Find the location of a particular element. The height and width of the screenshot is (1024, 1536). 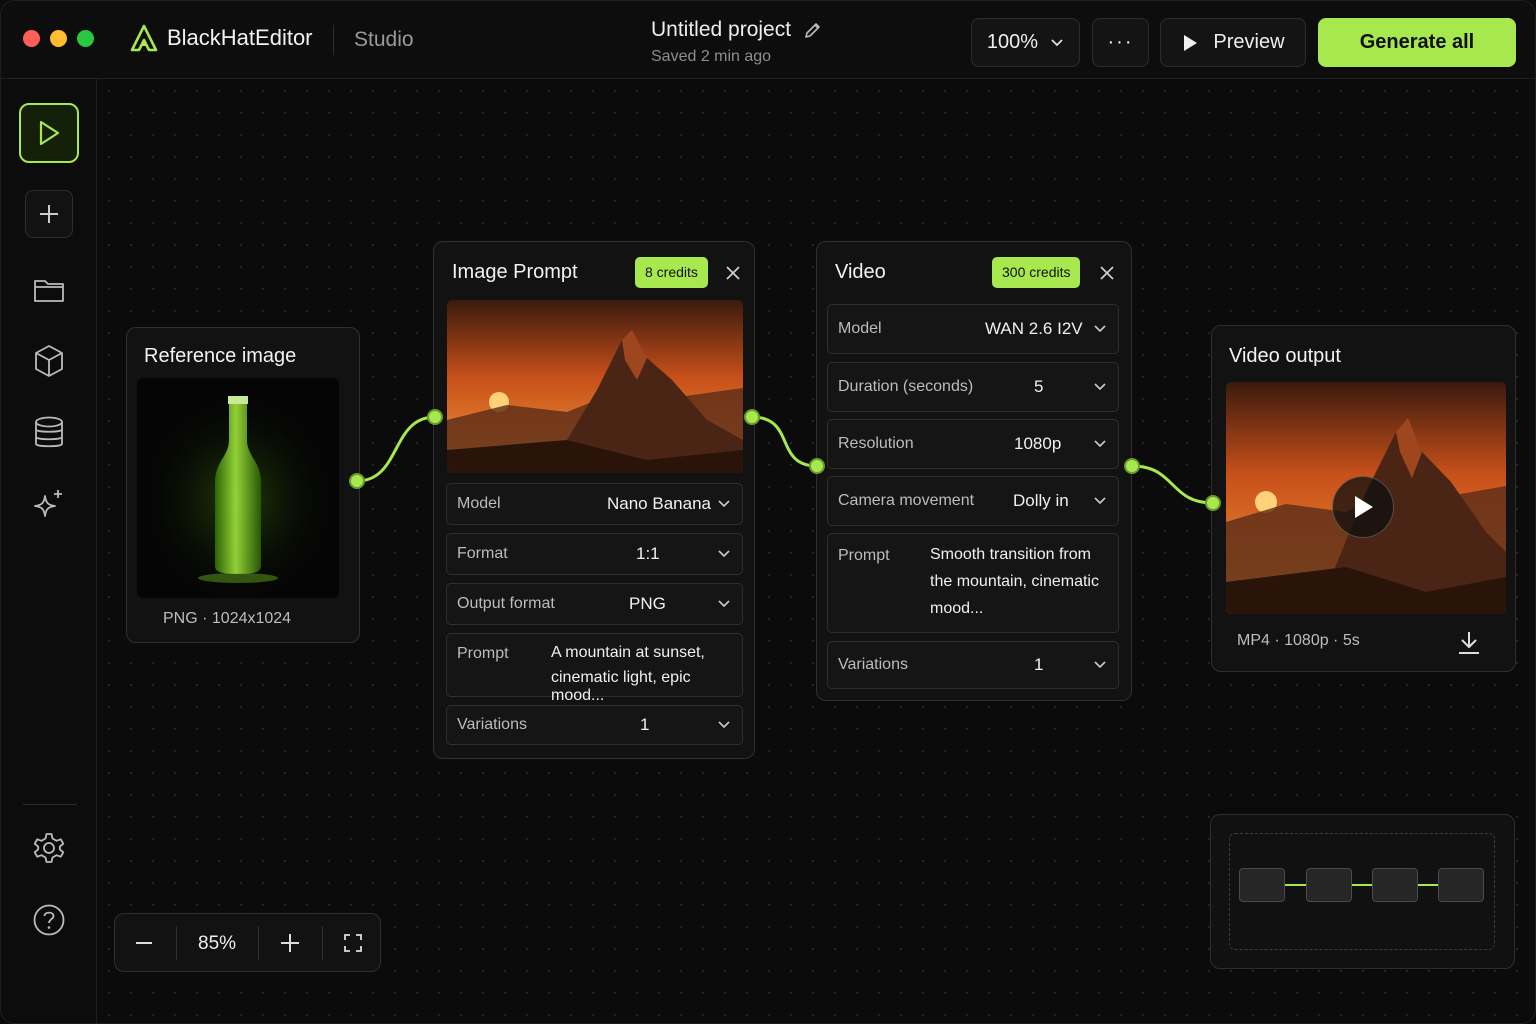

video-player is located at coordinates (1366, 498).